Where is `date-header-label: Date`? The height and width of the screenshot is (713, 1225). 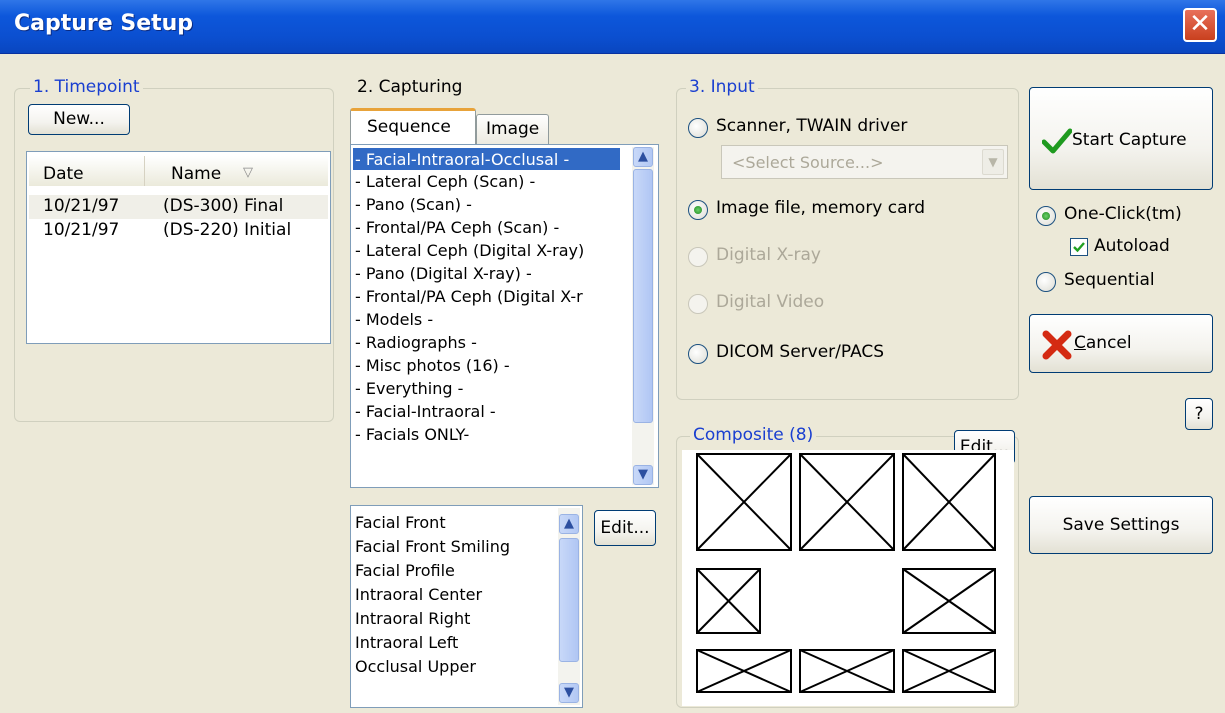
date-header-label: Date is located at coordinates (63, 174).